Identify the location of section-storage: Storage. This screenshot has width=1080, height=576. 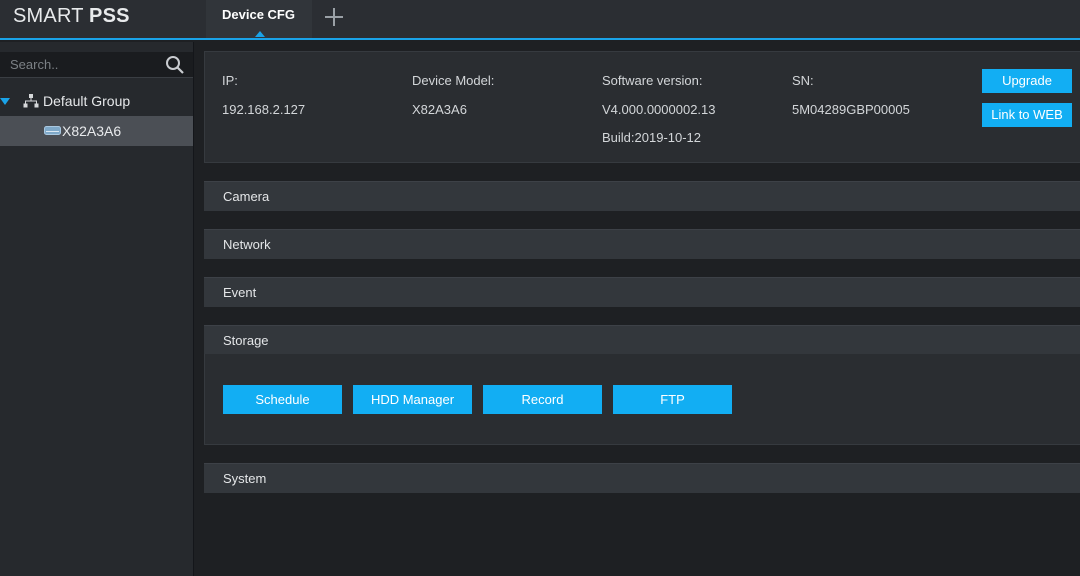
(642, 340).